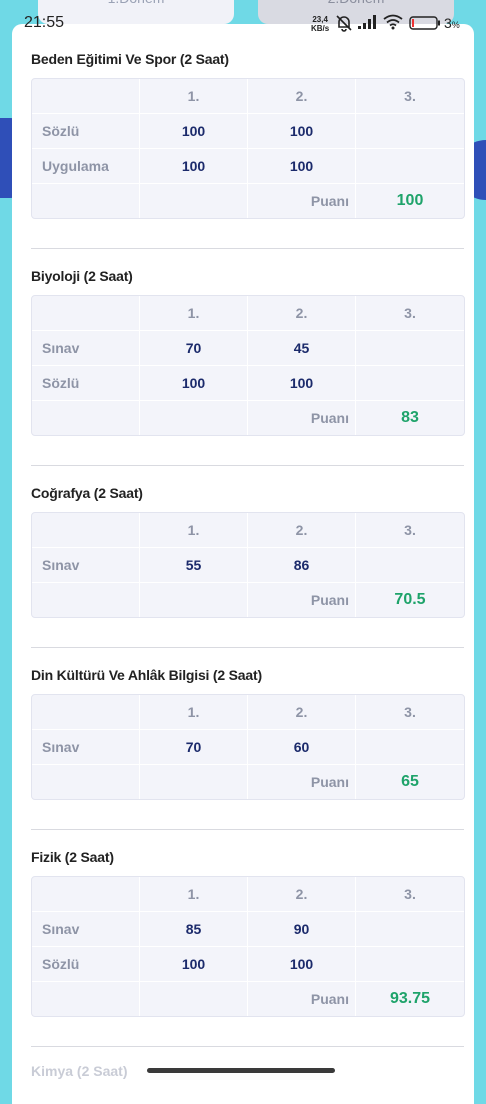 The width and height of the screenshot is (486, 1104). I want to click on grades-table: 1. 2. 3. Sınav 55 86 Puanı 70.5, so click(248, 565).